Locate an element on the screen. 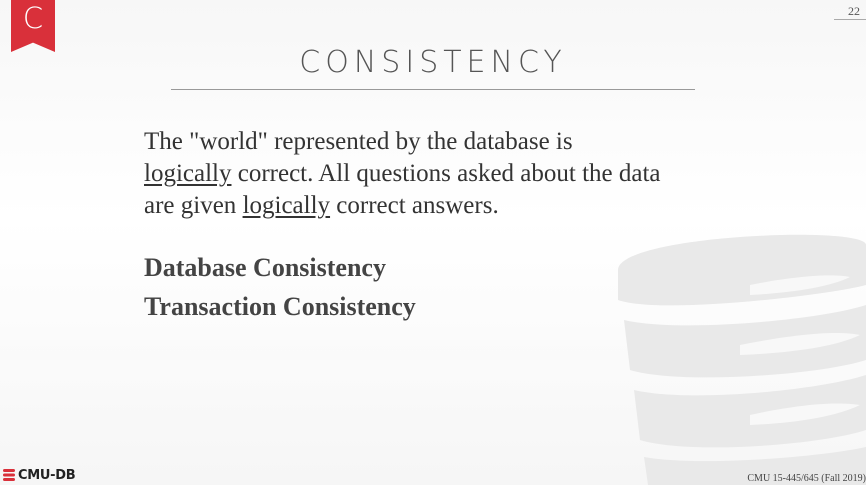 The width and height of the screenshot is (866, 485). logically-underlined-1: logically is located at coordinates (188, 173).